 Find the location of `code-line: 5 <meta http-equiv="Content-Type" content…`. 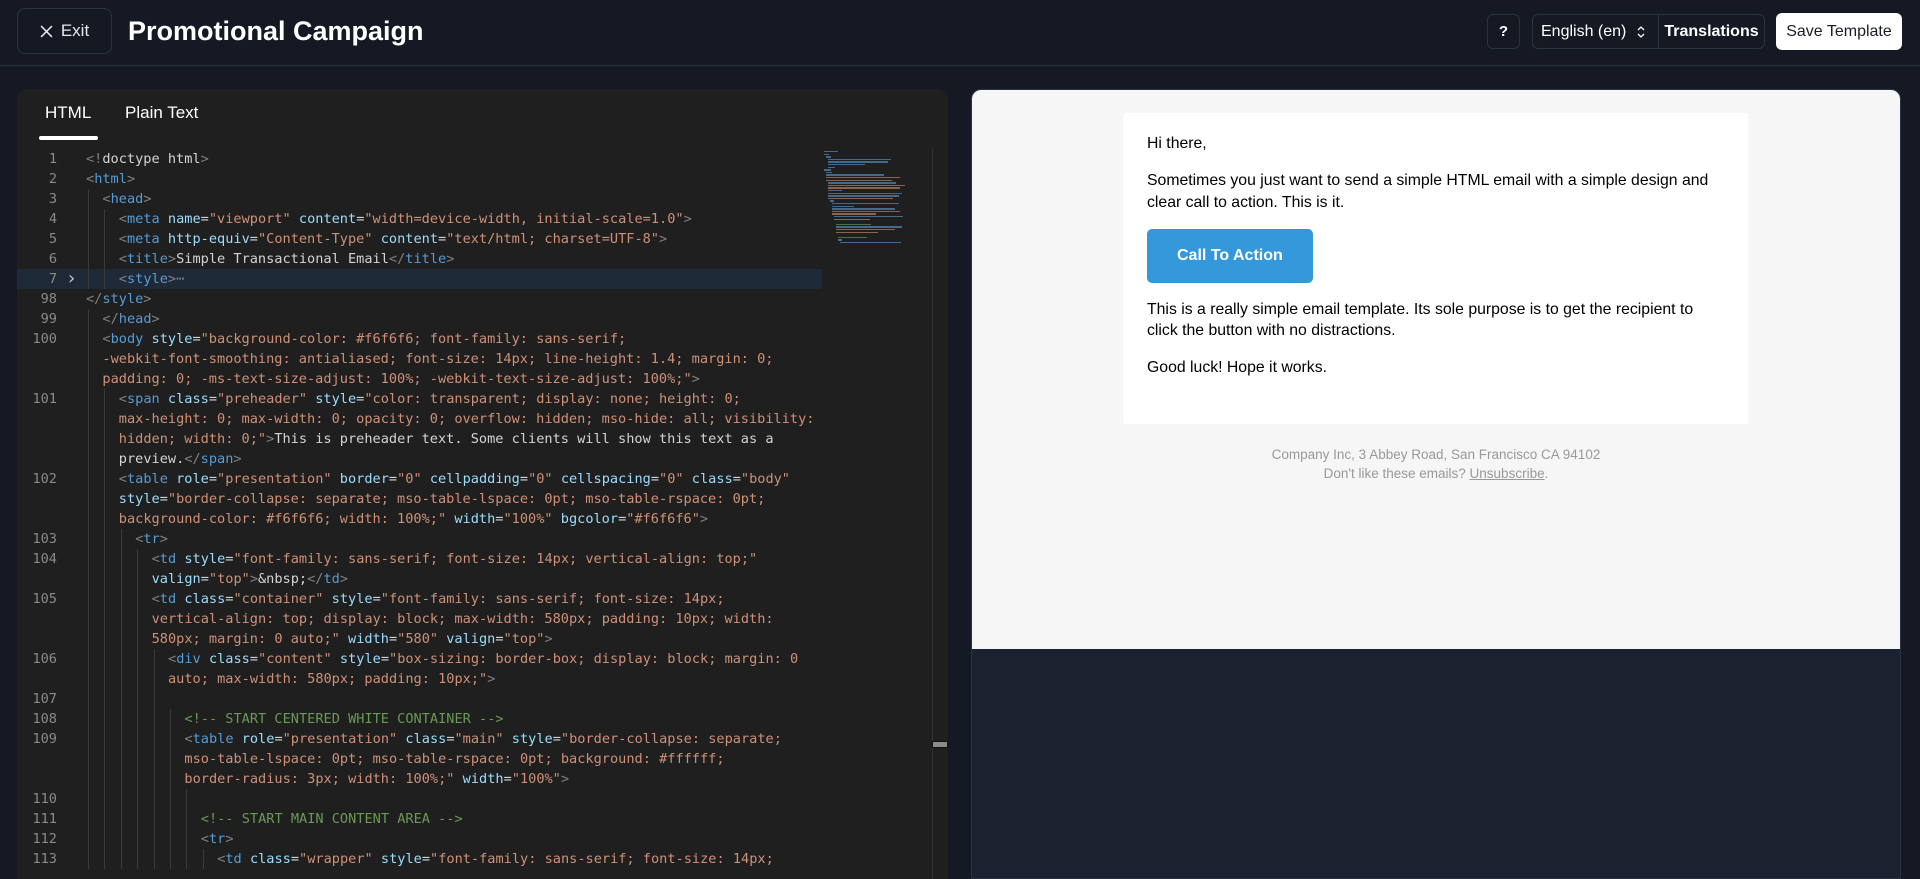

code-line: 5 <meta http-equiv="Content-Type" content… is located at coordinates (419, 239).